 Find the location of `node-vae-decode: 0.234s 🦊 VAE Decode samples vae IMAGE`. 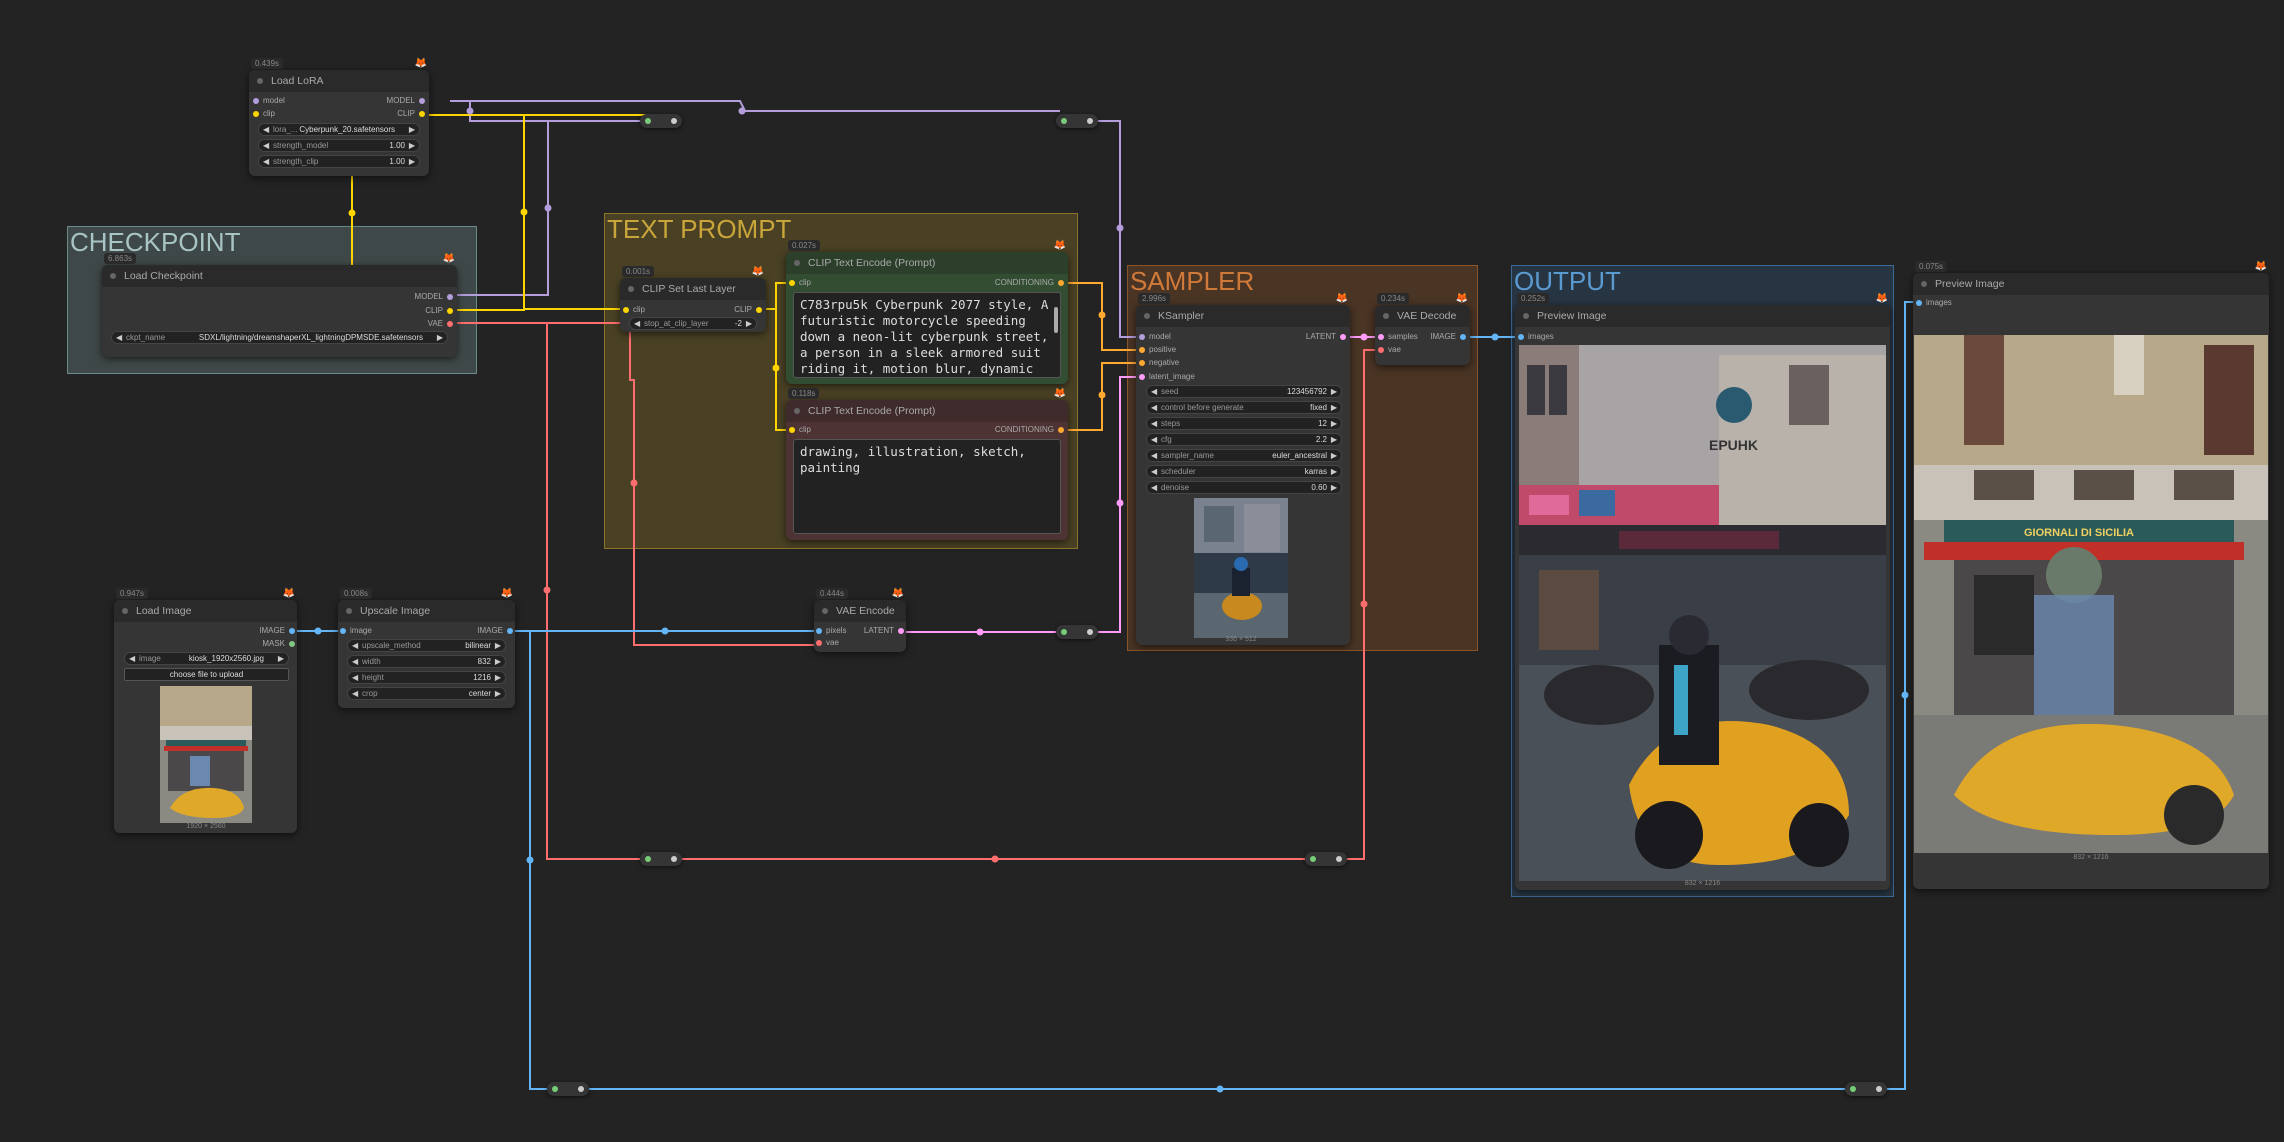

node-vae-decode: 0.234s 🦊 VAE Decode samples vae IMAGE is located at coordinates (1422, 329).